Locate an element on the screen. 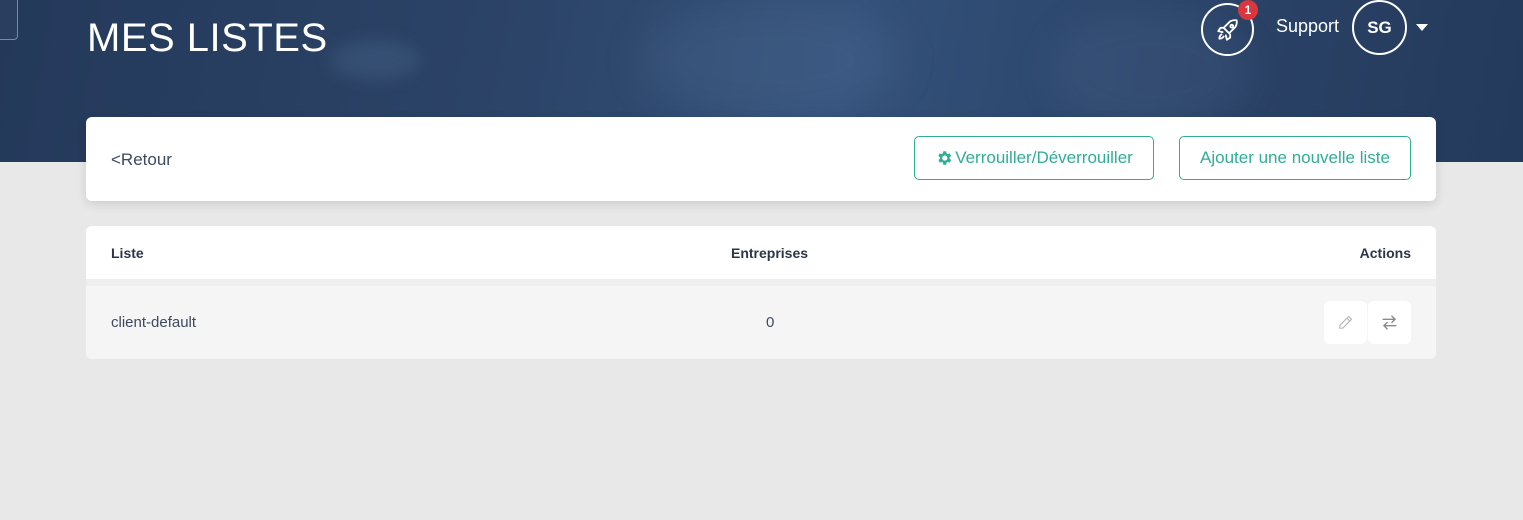 This screenshot has width=1523, height=520. list-name-cell: client-default is located at coordinates (154, 322).